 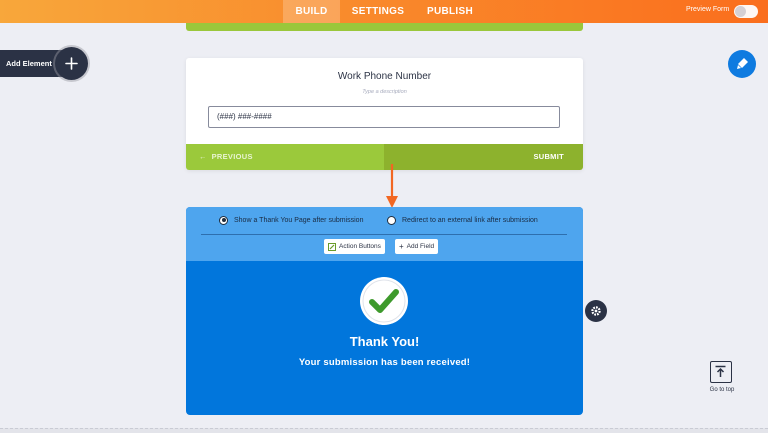 I want to click on action-buttons-button: Action Buttons, so click(x=354, y=246).